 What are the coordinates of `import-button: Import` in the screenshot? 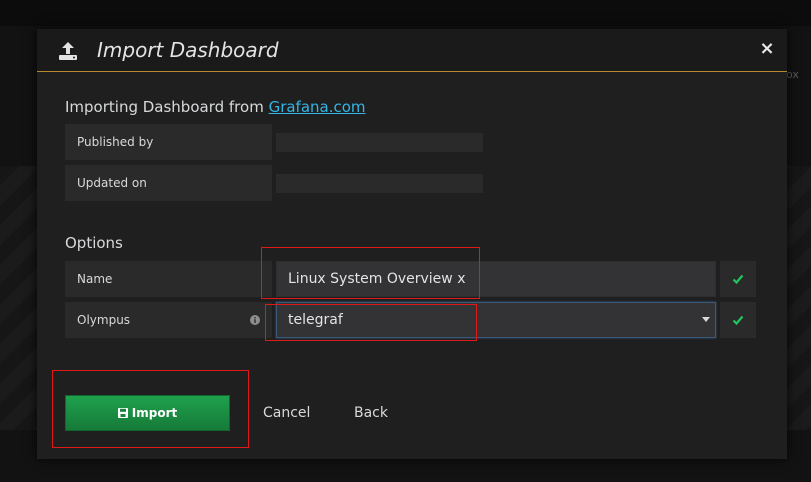 It's located at (147, 413).